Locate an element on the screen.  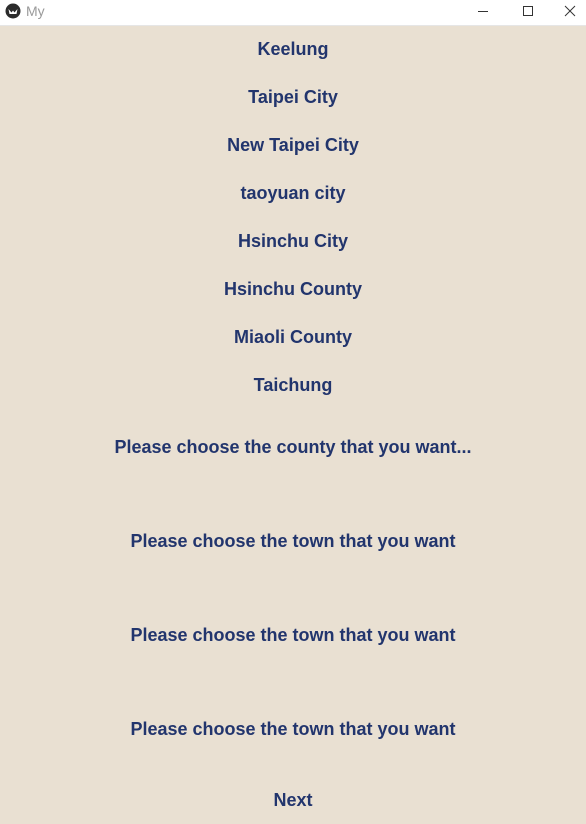
city-button-taipei-city: Taipei City is located at coordinates (293, 97).